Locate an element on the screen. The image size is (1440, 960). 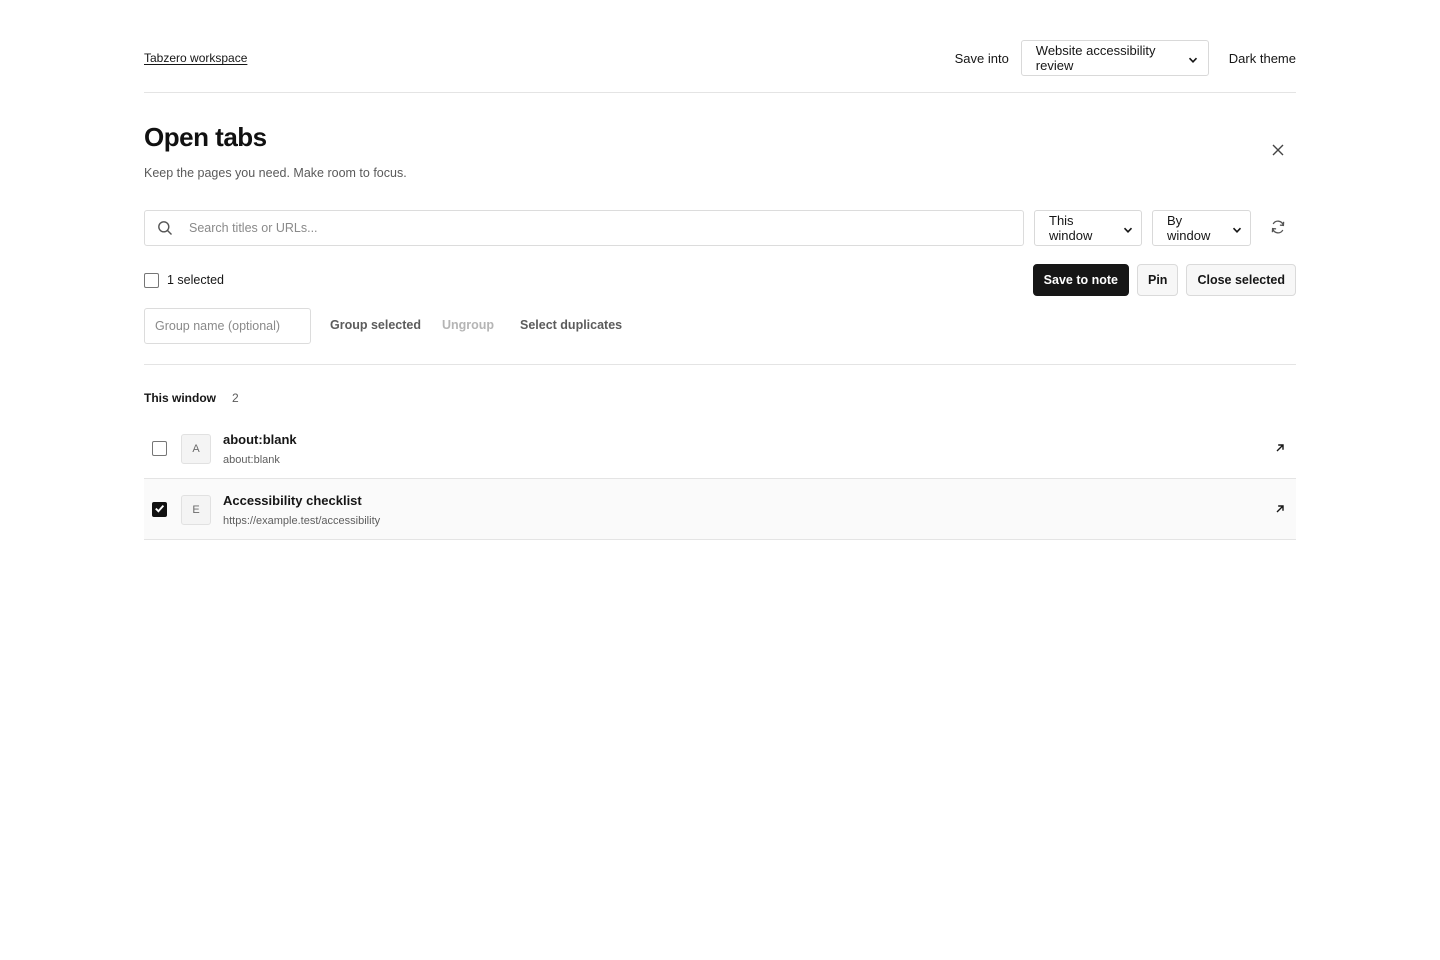
select-duplicates-button: Select duplicates is located at coordinates (571, 325).